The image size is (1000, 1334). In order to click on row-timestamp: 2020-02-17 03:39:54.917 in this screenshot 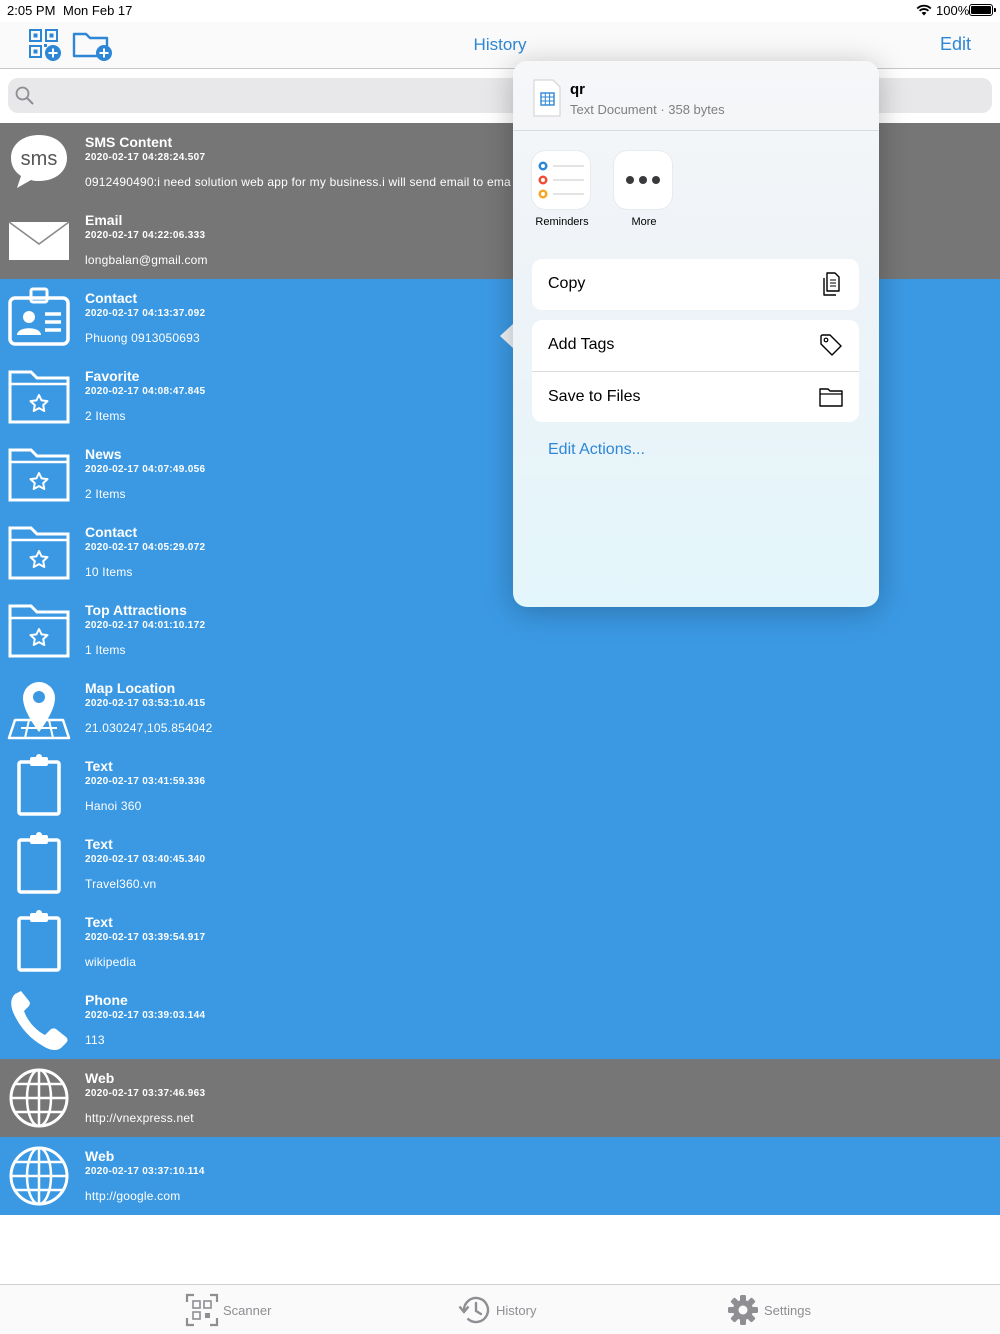, I will do `click(145, 937)`.